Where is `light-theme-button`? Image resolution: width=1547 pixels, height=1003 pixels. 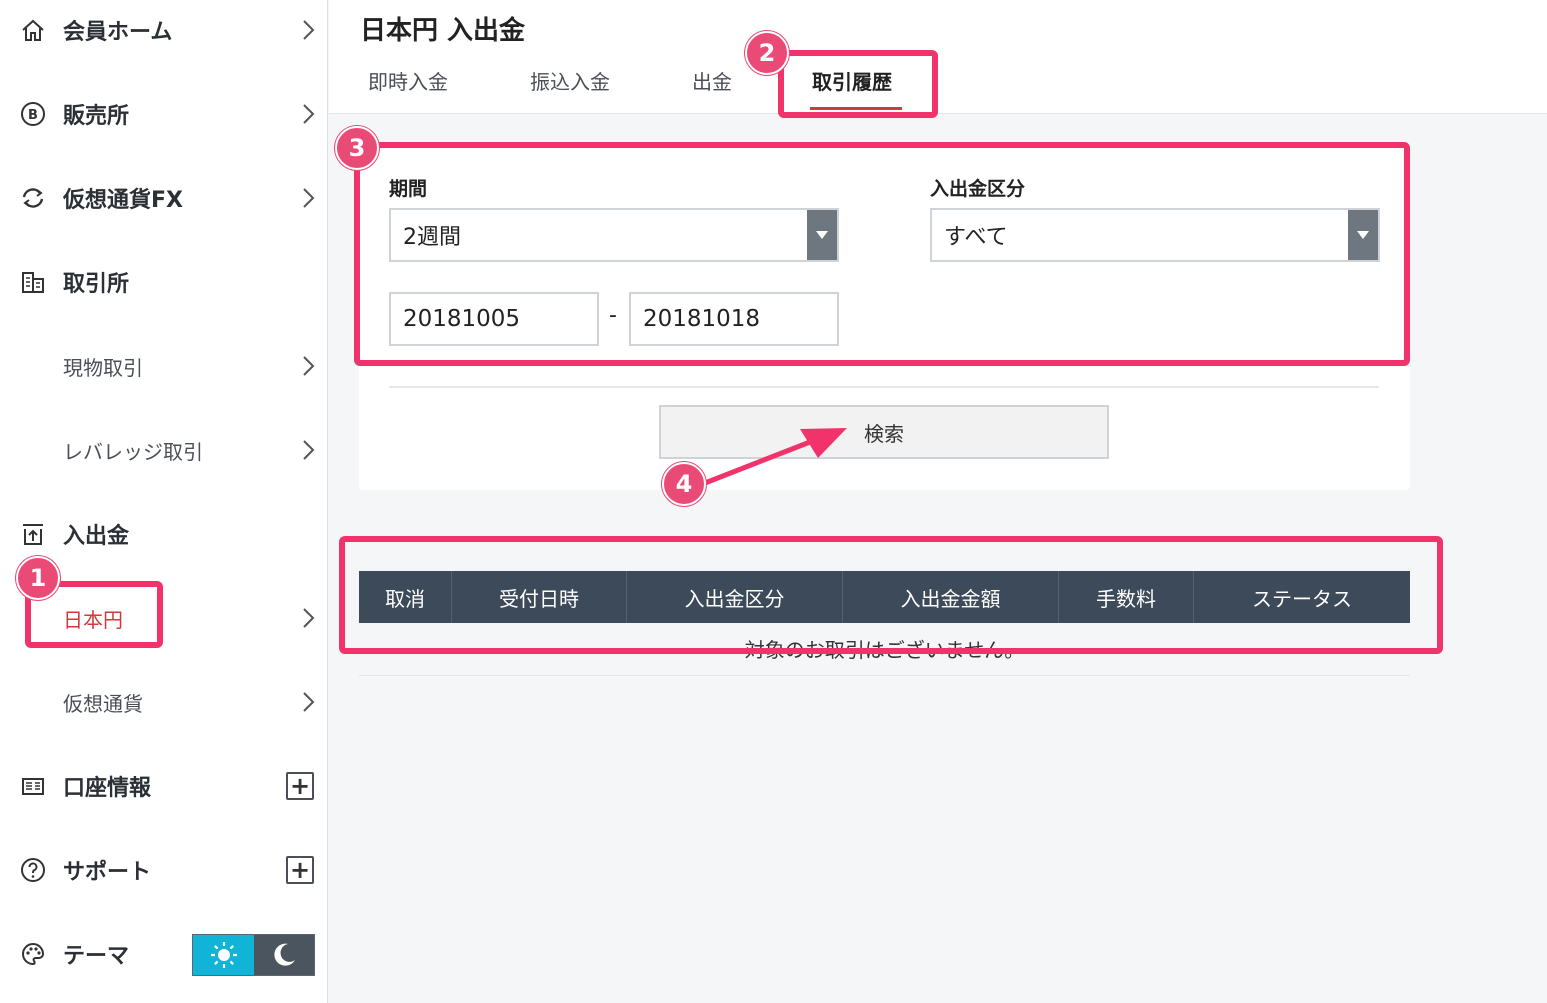
light-theme-button is located at coordinates (224, 955).